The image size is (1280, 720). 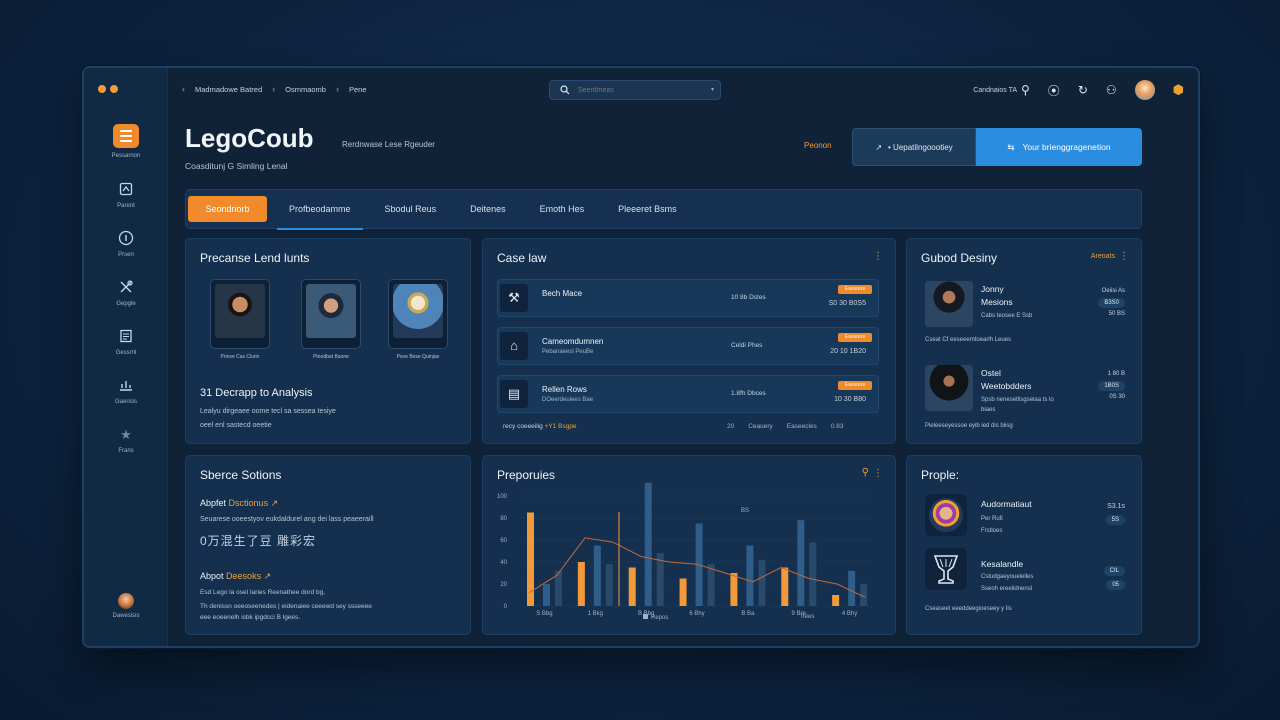 I want to click on precedent-photo: Psoe Bese Quinjae, so click(x=418, y=319).